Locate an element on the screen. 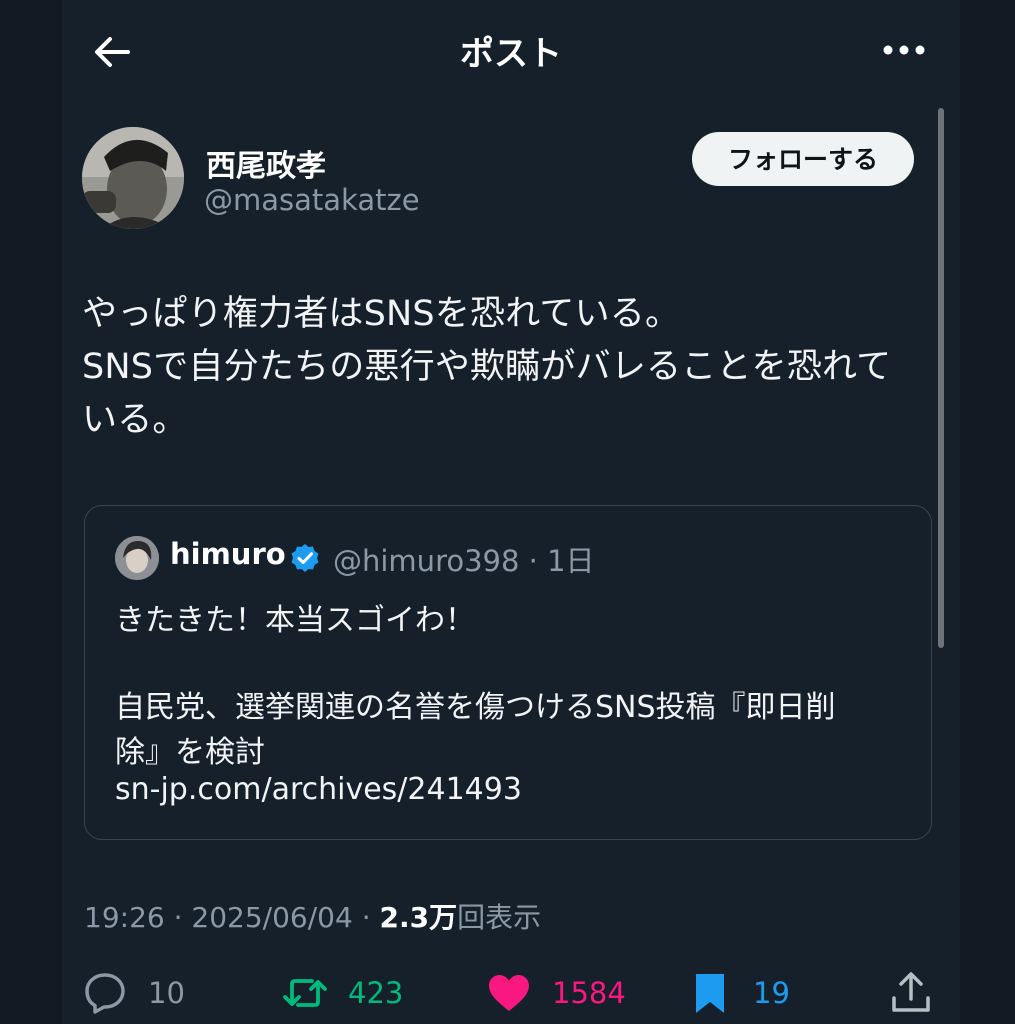  views-label: 回表示 is located at coordinates (499, 917).